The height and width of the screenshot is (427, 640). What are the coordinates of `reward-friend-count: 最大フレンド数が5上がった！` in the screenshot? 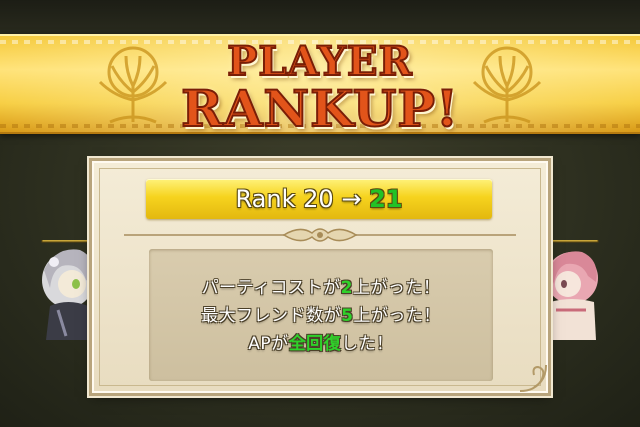 It's located at (321, 313).